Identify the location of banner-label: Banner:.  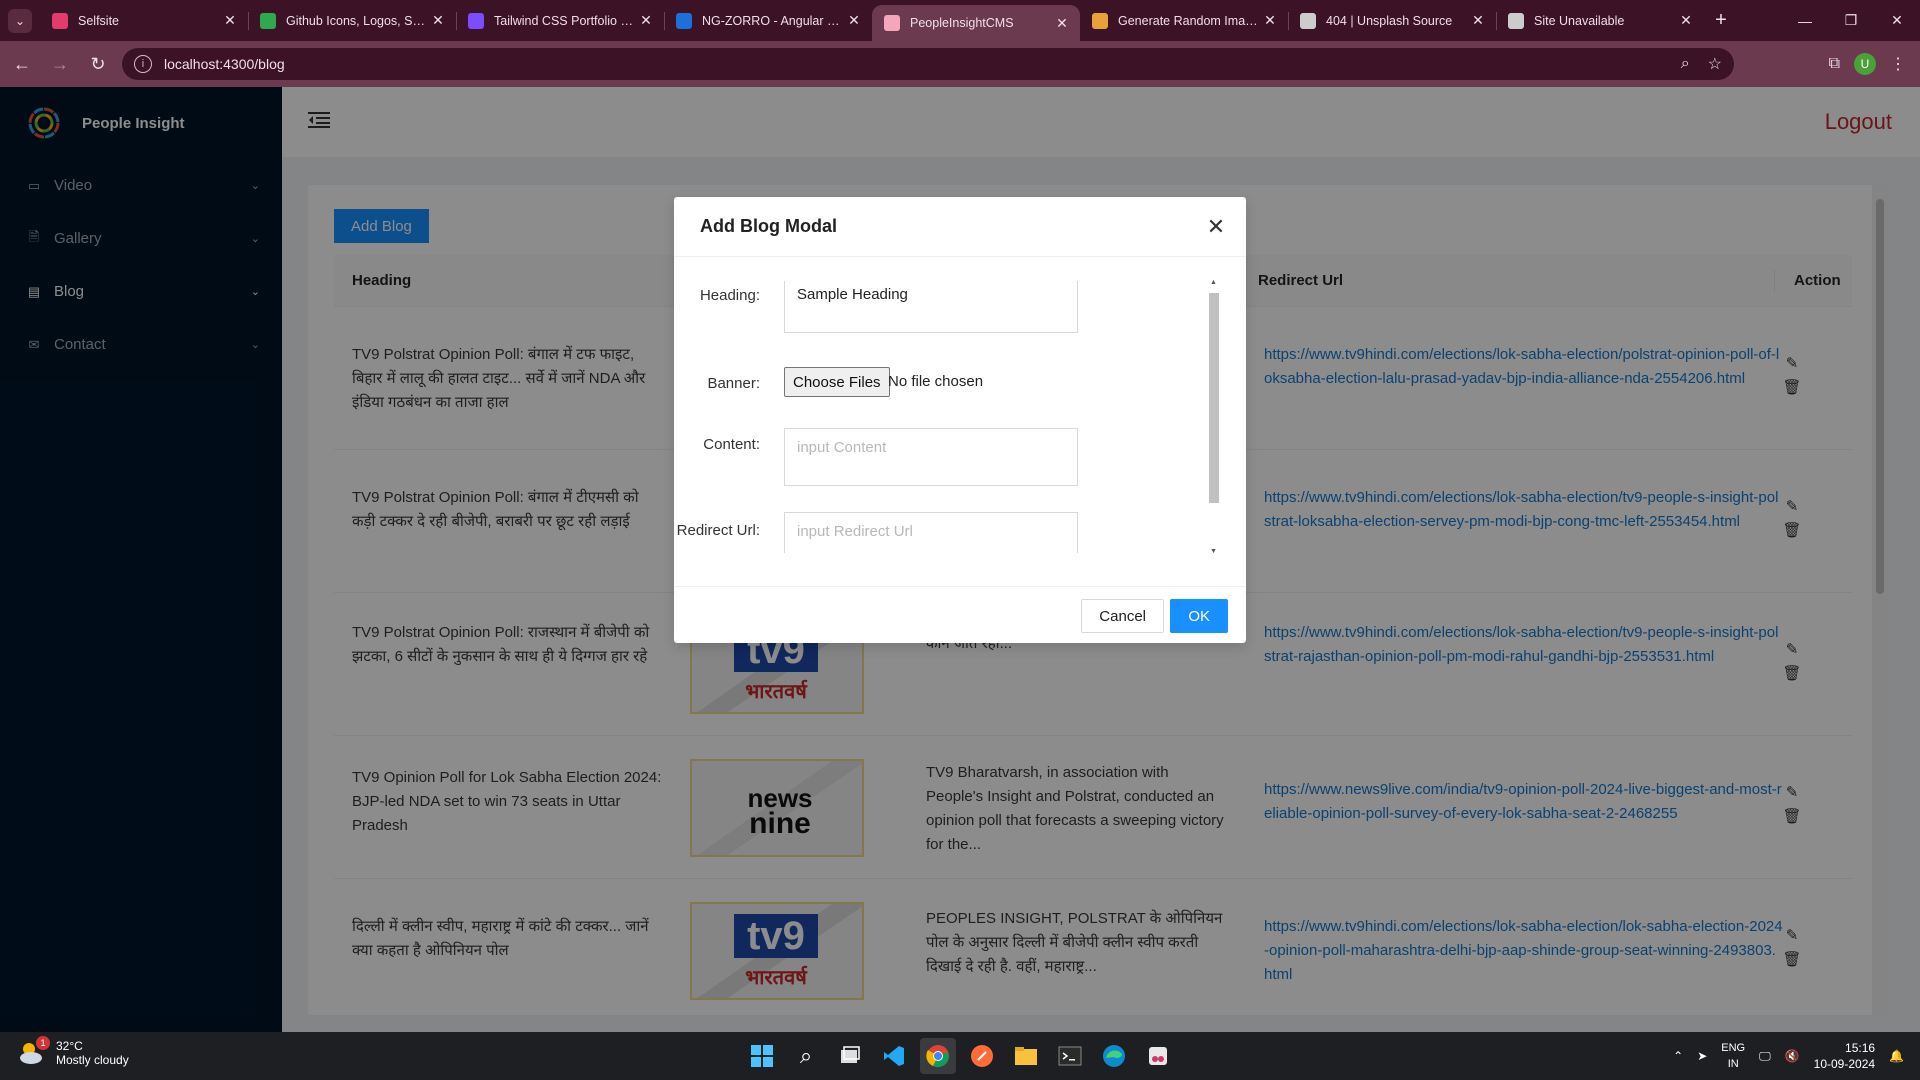
(733, 383).